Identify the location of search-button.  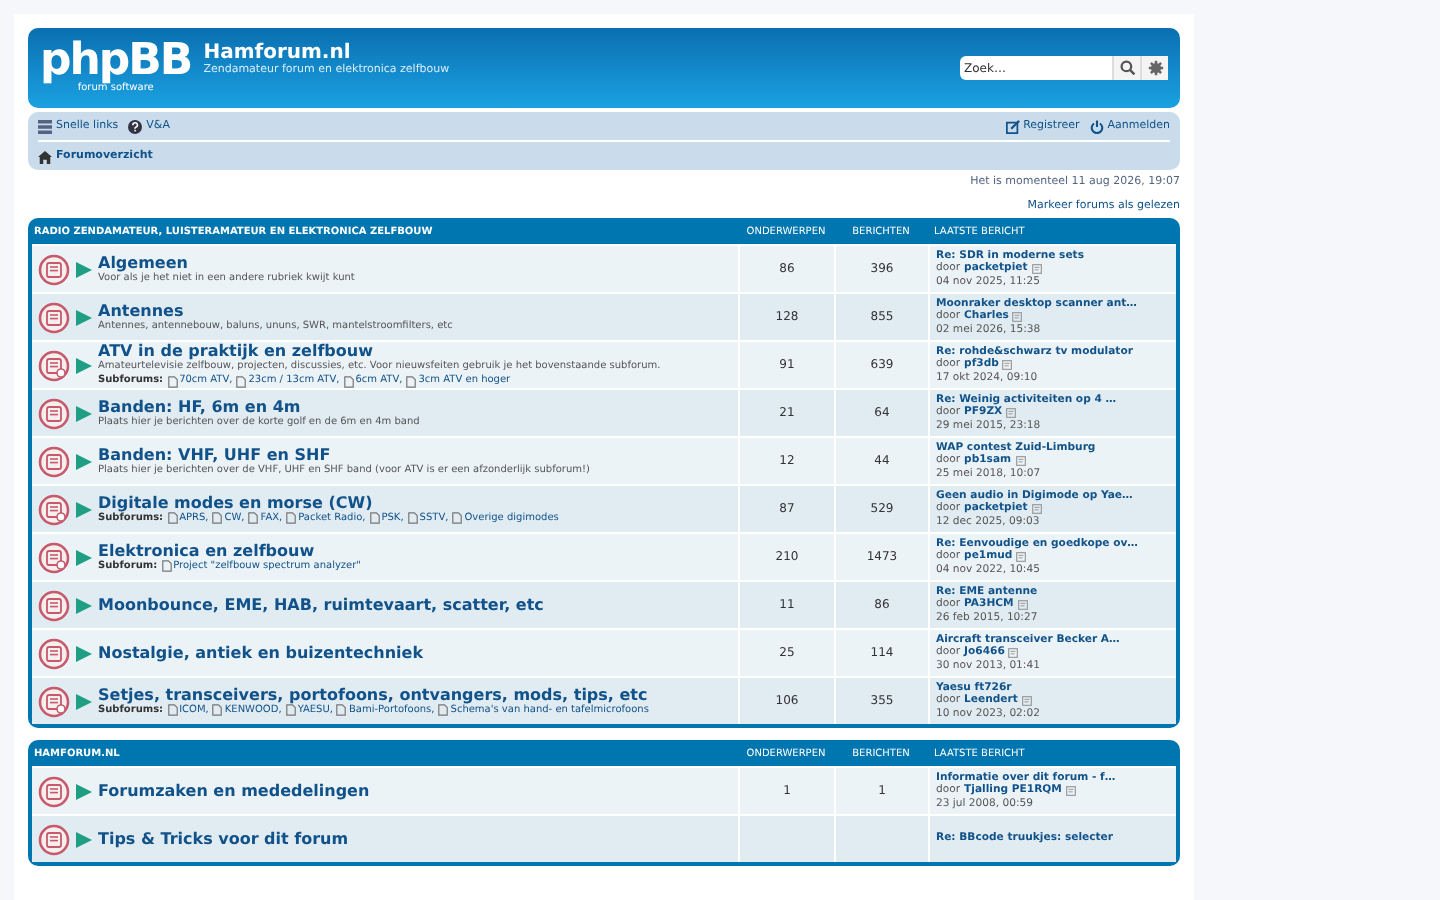
(1126, 68).